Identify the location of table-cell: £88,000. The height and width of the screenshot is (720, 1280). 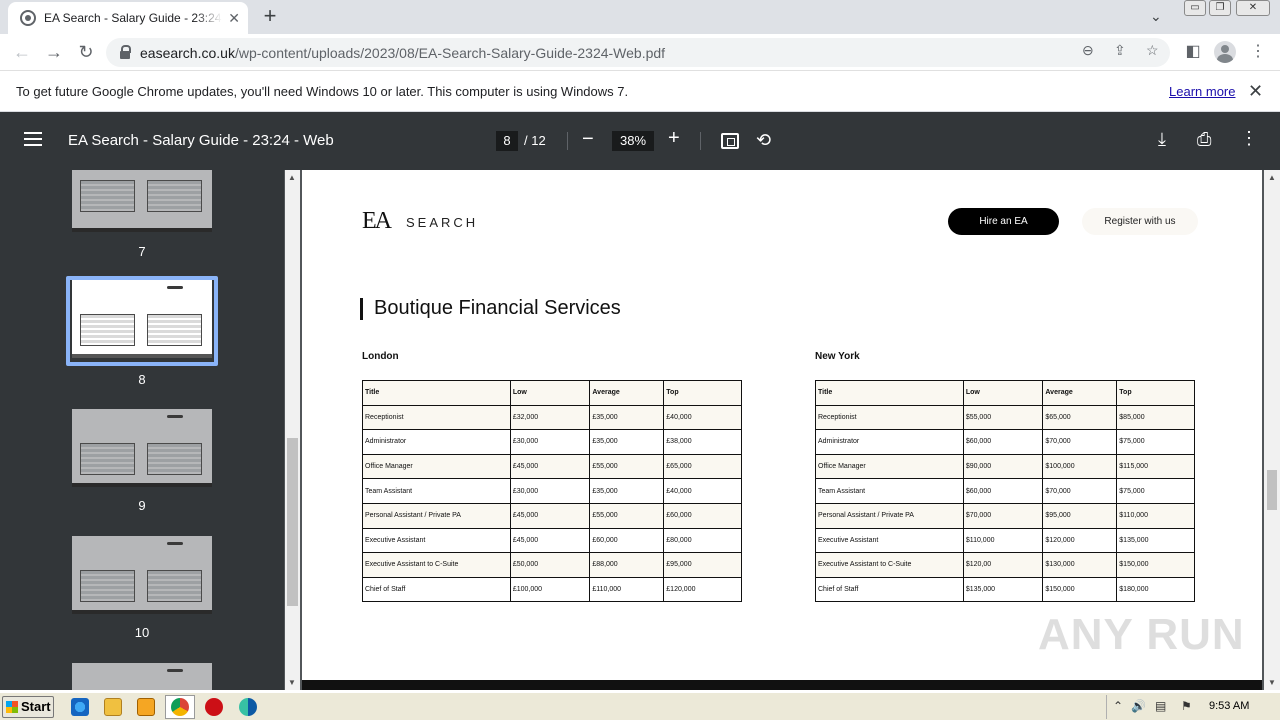
(627, 565).